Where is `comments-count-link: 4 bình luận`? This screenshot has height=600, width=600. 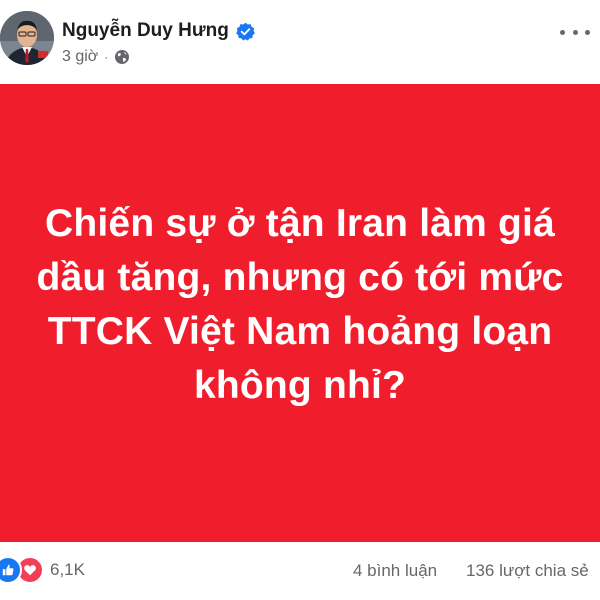 comments-count-link: 4 bình luận is located at coordinates (395, 571).